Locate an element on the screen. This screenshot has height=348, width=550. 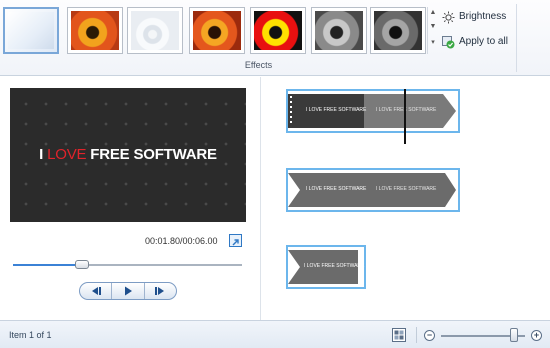
brightness-button: Brightness is located at coordinates (474, 17).